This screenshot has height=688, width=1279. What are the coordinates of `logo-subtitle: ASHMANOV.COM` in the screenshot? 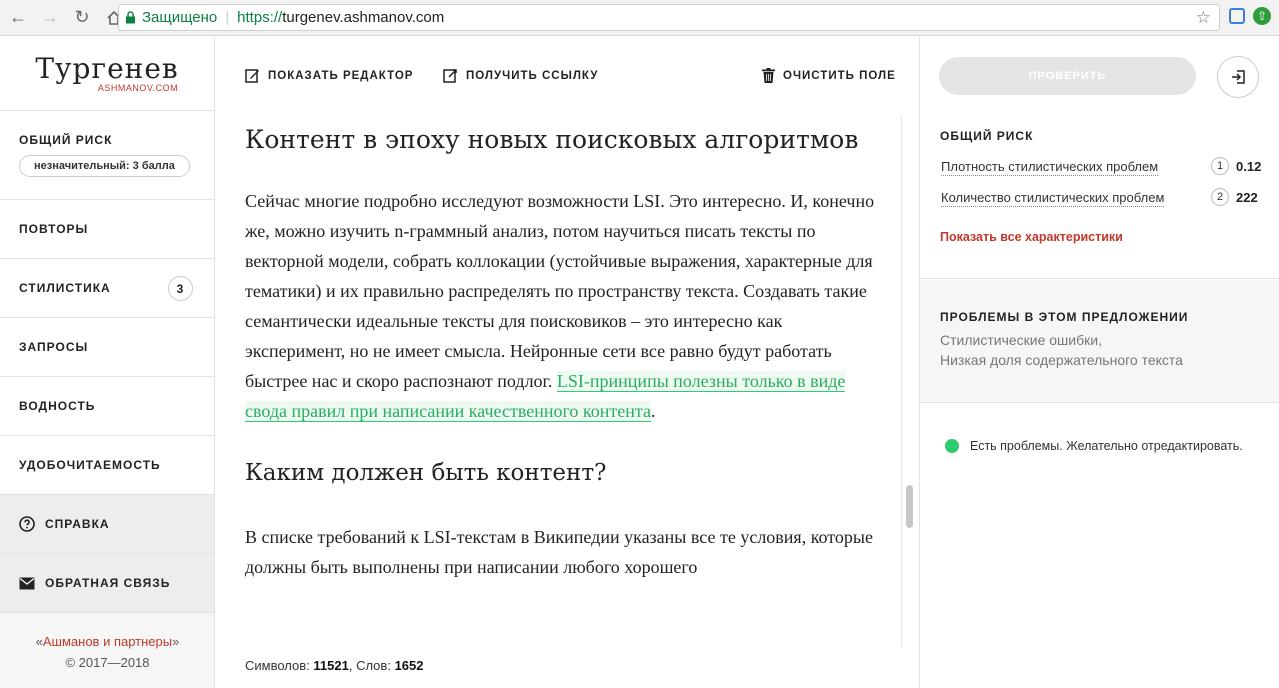 It's located at (138, 87).